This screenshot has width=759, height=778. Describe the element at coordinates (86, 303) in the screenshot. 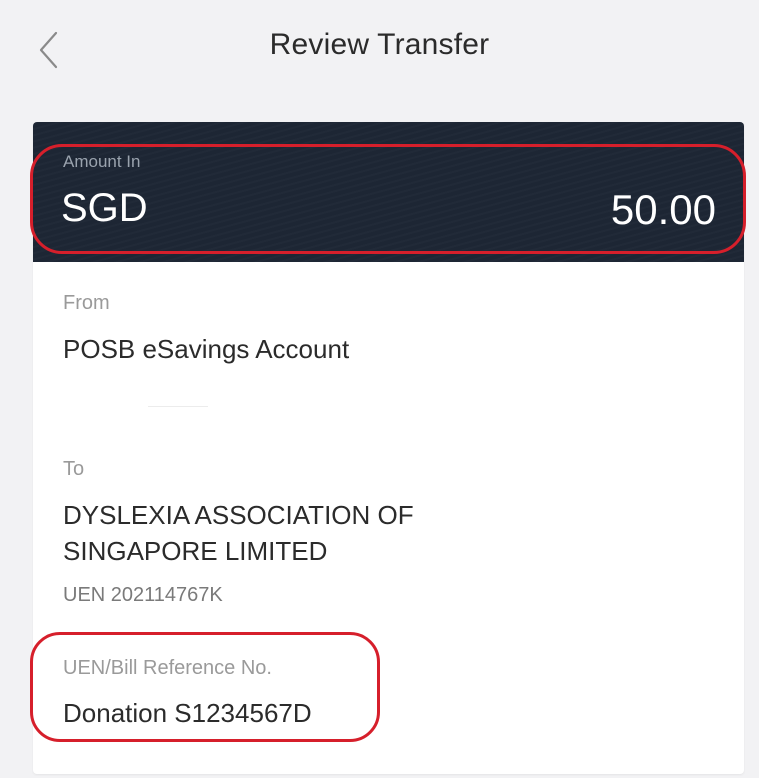

I see `from-label: From` at that location.